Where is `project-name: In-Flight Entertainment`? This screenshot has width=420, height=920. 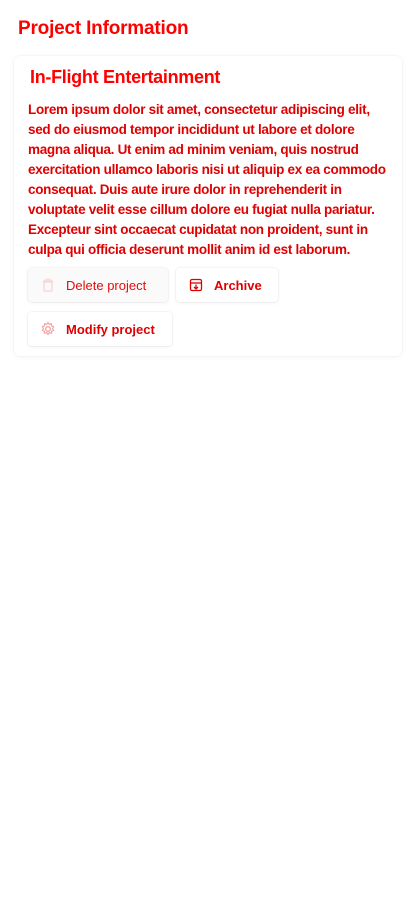 project-name: In-Flight Entertainment is located at coordinates (125, 77).